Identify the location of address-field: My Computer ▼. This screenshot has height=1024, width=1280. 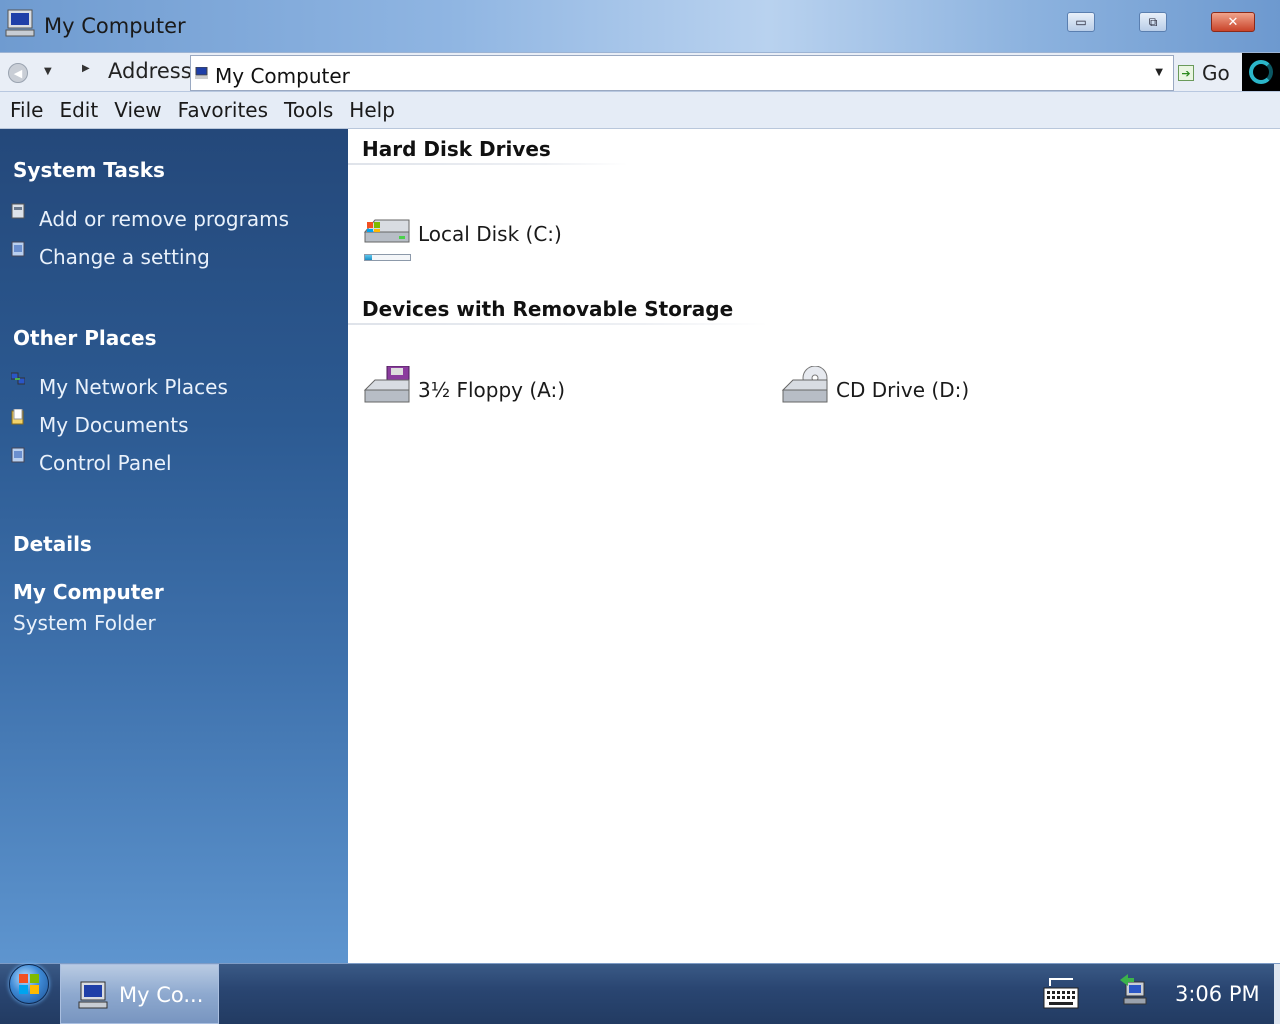
(682, 73).